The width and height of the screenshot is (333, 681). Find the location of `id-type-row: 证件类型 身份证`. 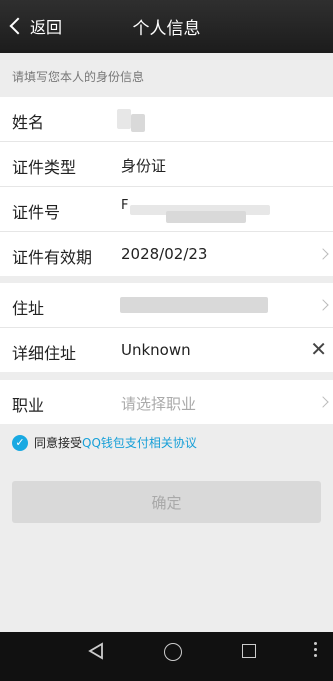

id-type-row: 证件类型 身份证 is located at coordinates (166, 164).